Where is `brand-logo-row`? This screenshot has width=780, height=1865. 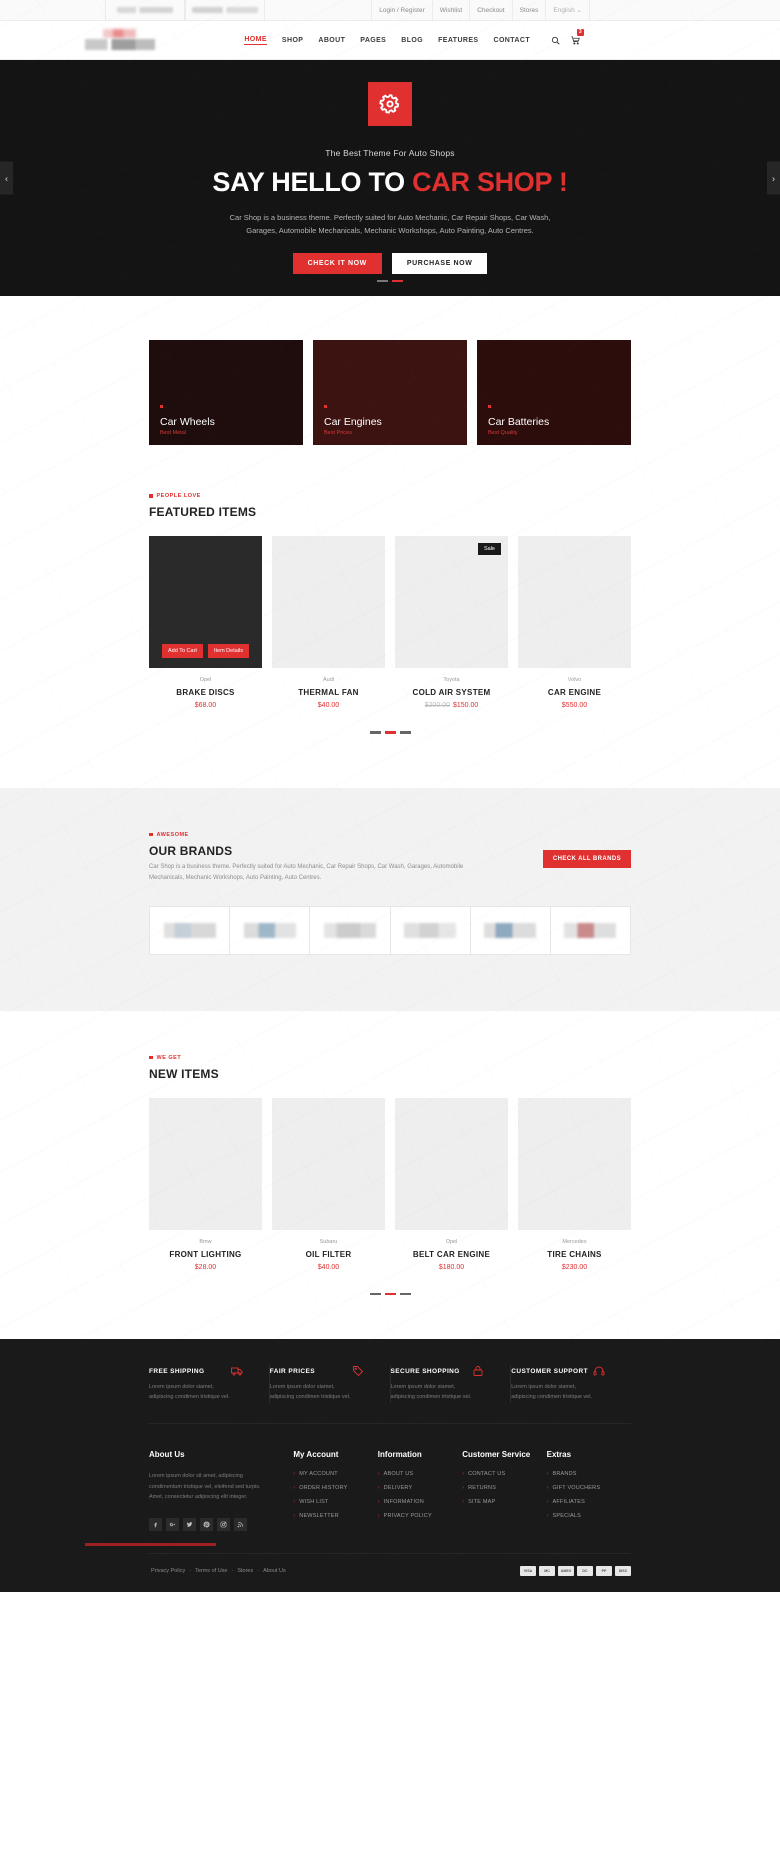
brand-logo-row is located at coordinates (390, 930).